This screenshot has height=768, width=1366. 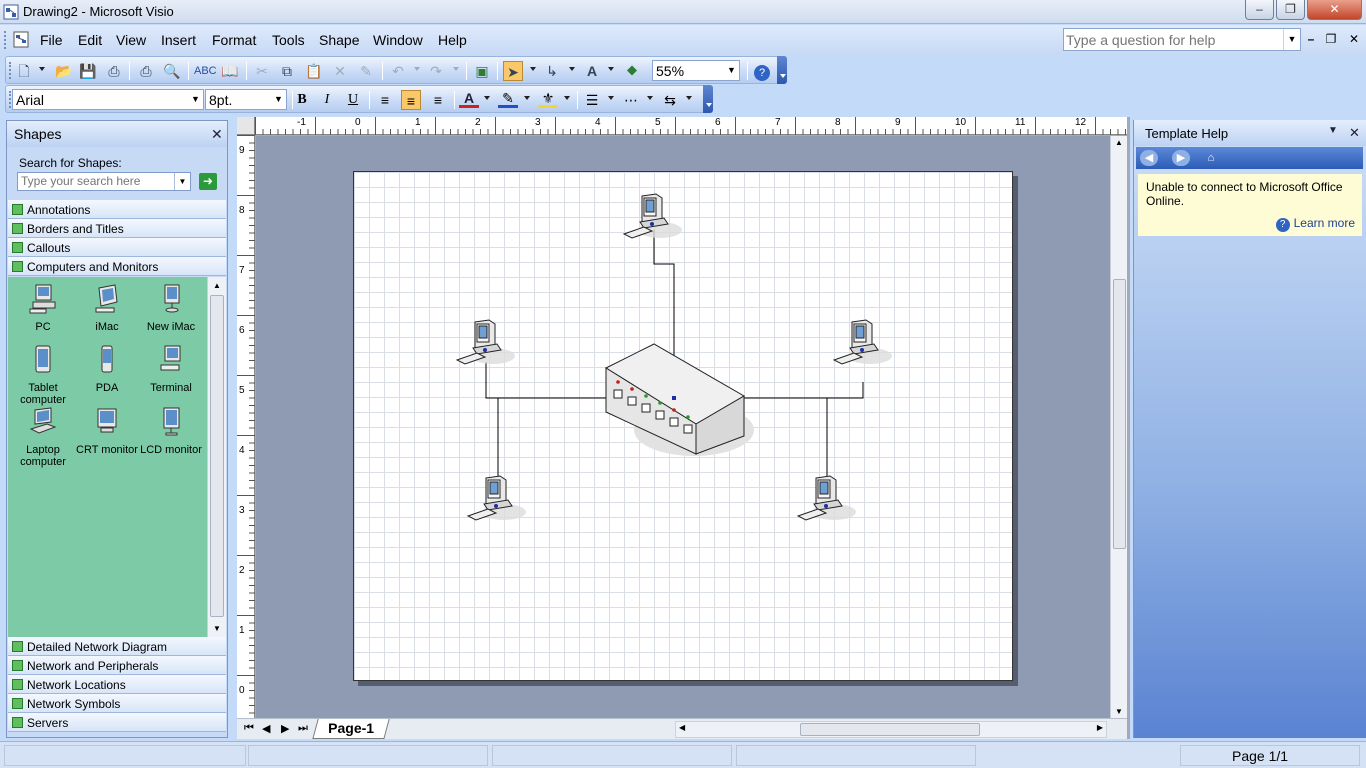 What do you see at coordinates (572, 69) in the screenshot?
I see `connector-dropdown-arrow` at bounding box center [572, 69].